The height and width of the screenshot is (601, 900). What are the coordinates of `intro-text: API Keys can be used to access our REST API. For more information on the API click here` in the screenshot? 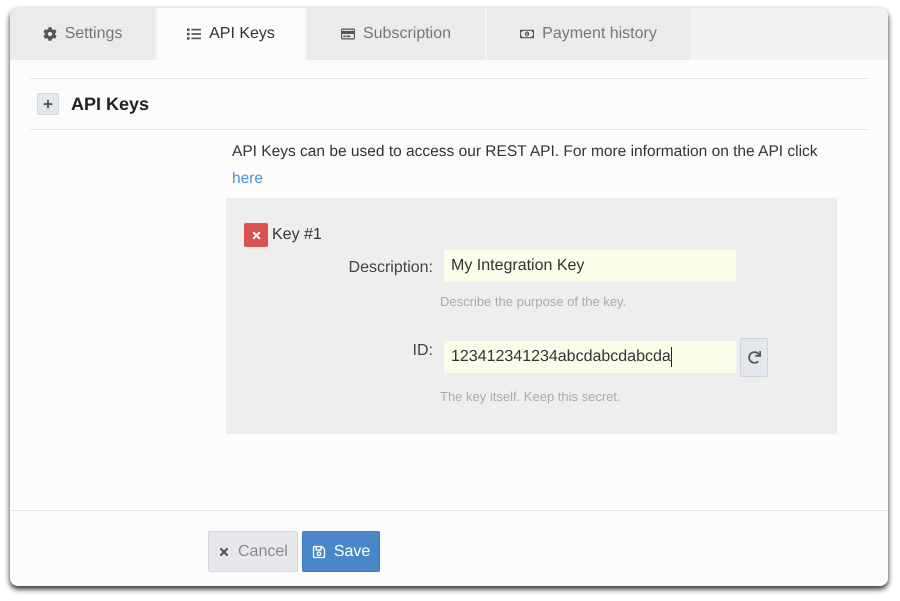 It's located at (525, 165).